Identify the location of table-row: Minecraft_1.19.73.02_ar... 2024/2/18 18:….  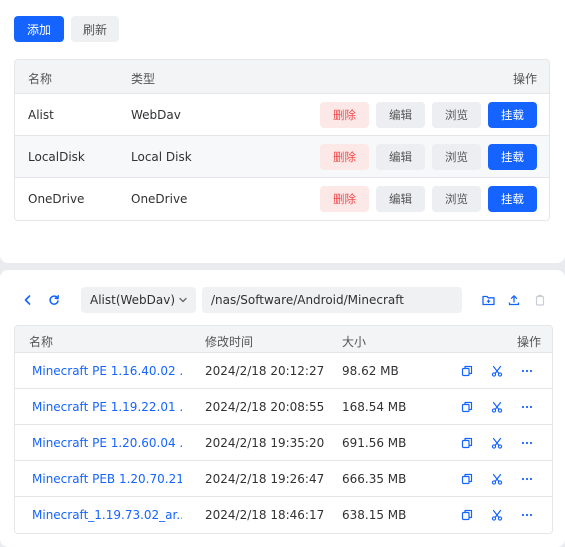
(283, 515).